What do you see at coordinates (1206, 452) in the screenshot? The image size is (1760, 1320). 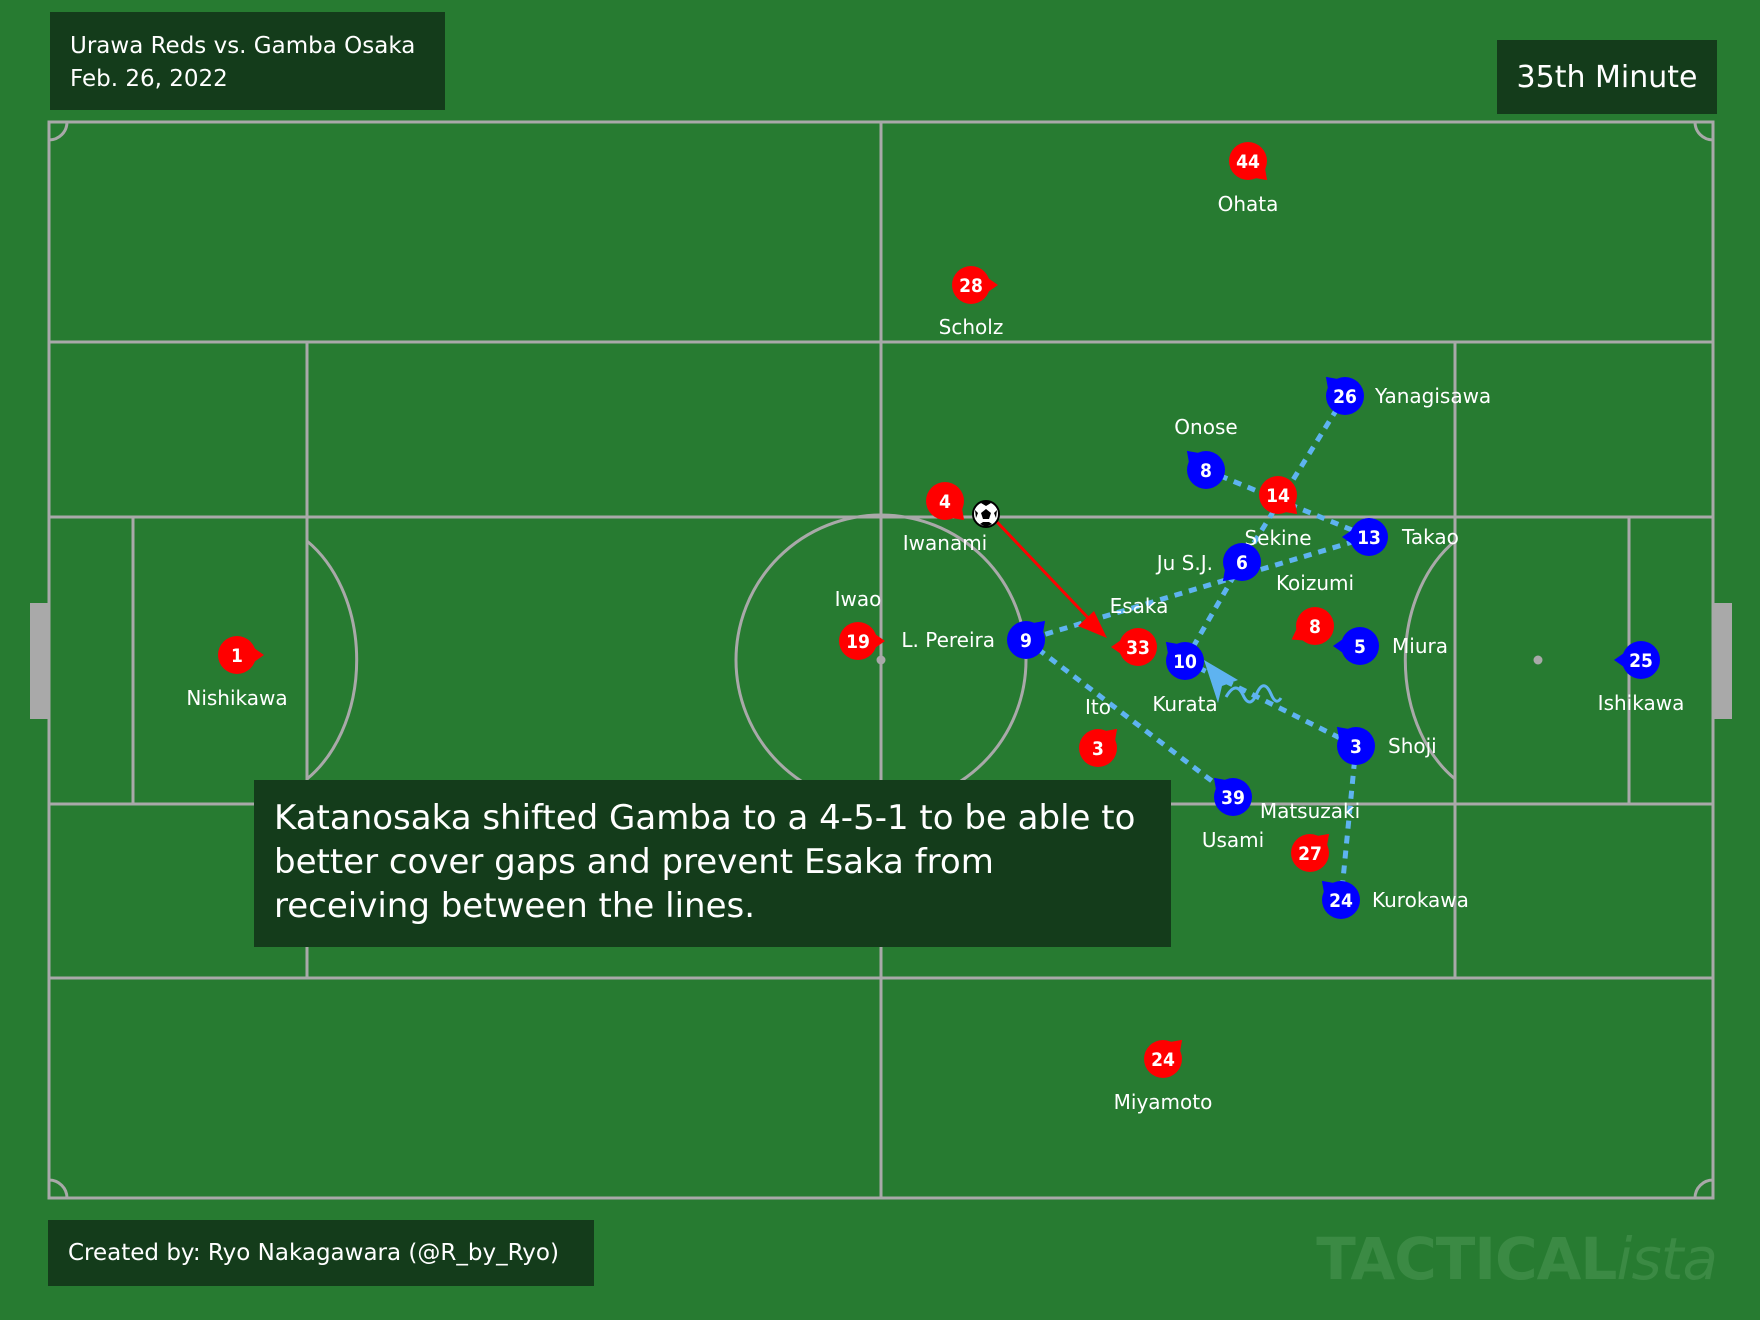 I see `player-marker-gamba: 8 Onose` at bounding box center [1206, 452].